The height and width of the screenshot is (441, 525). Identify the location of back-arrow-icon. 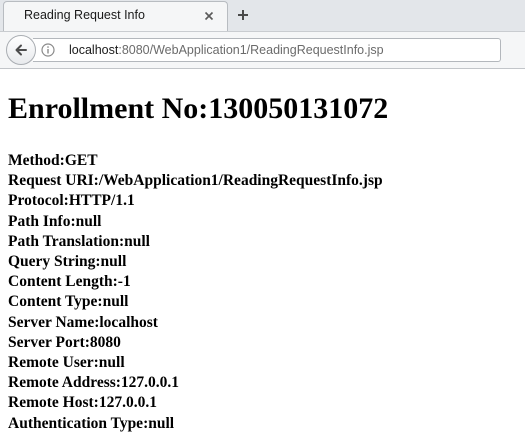
(21, 50).